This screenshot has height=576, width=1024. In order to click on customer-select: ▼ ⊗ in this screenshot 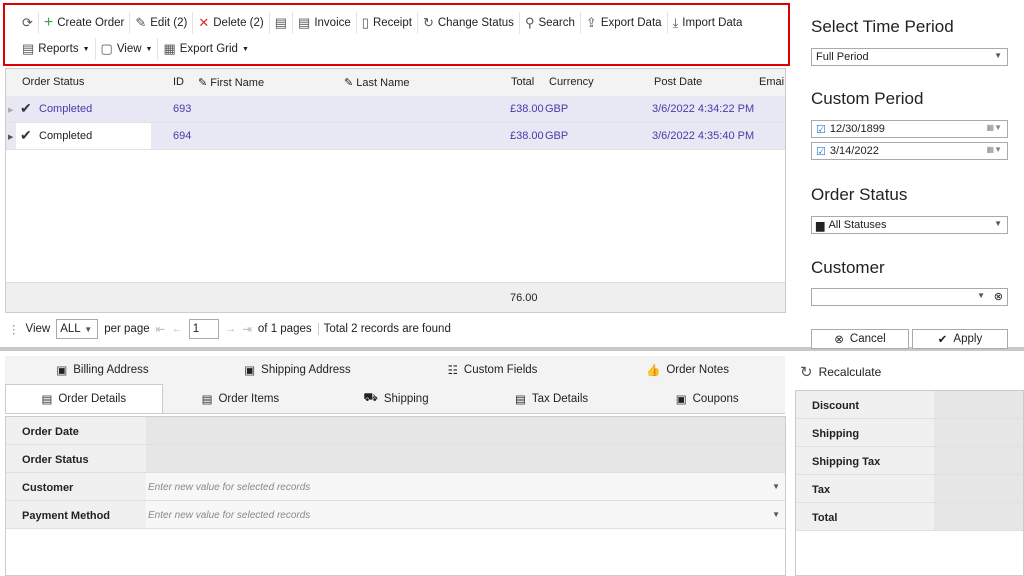, I will do `click(909, 297)`.